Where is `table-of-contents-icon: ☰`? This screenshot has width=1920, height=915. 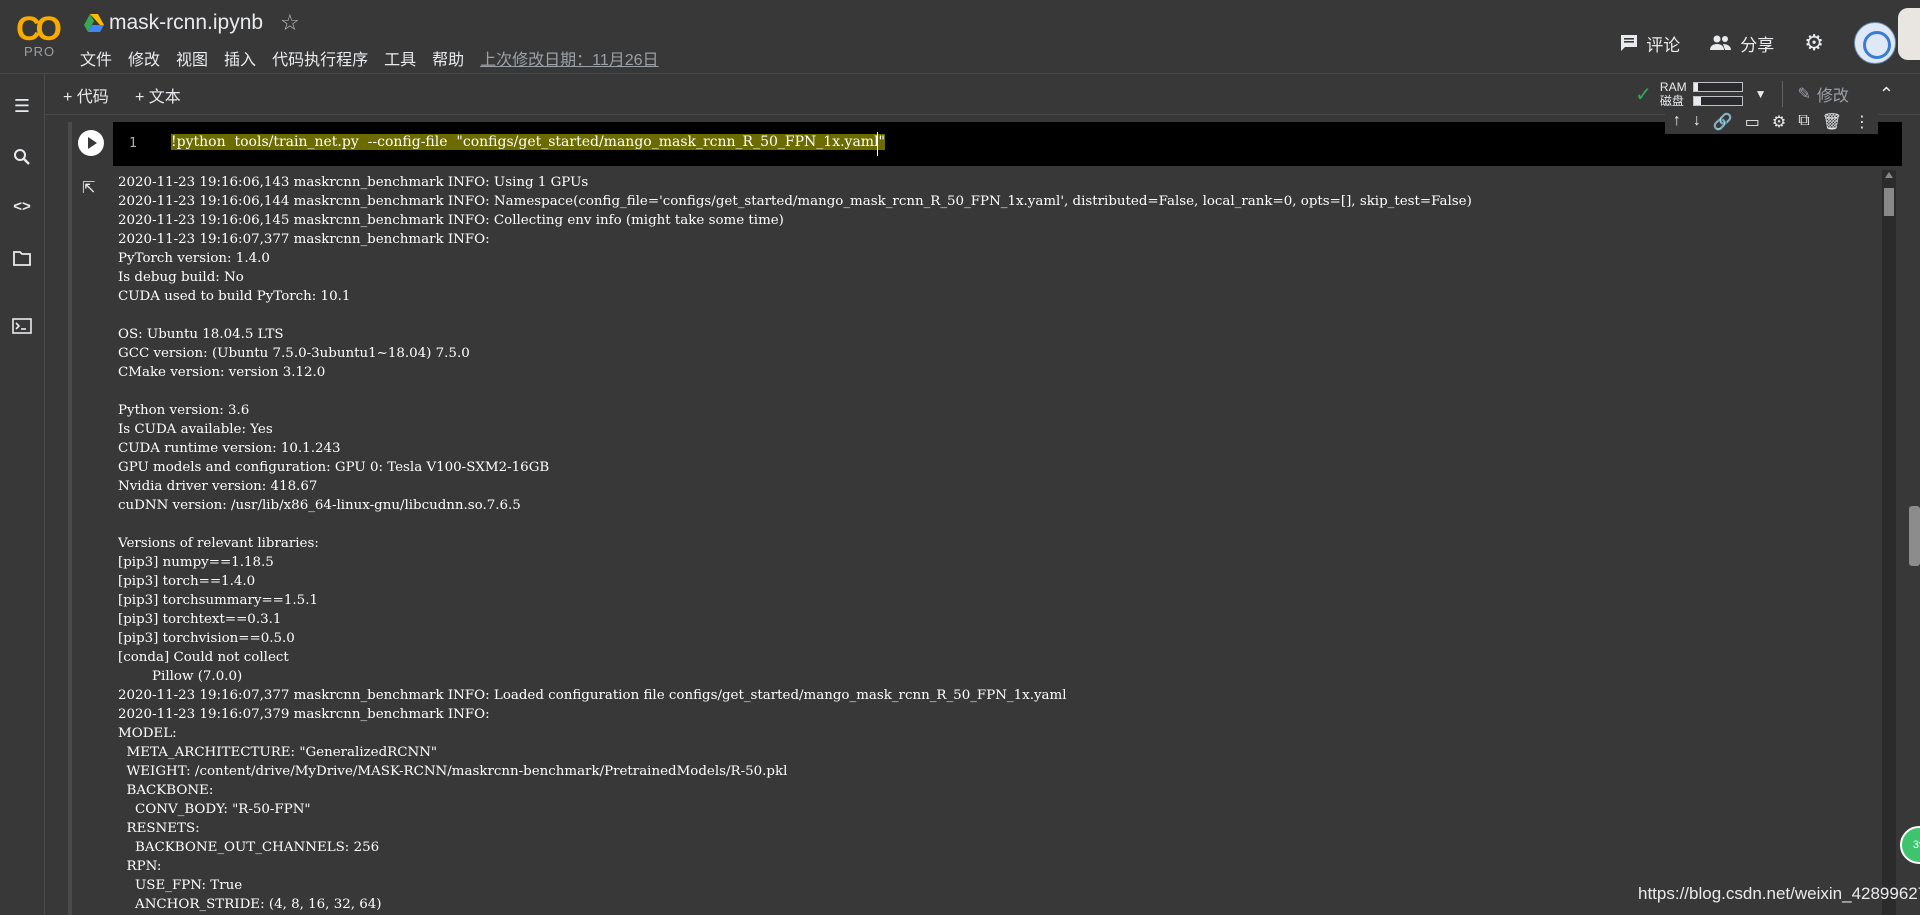
table-of-contents-icon: ☰ is located at coordinates (22, 107).